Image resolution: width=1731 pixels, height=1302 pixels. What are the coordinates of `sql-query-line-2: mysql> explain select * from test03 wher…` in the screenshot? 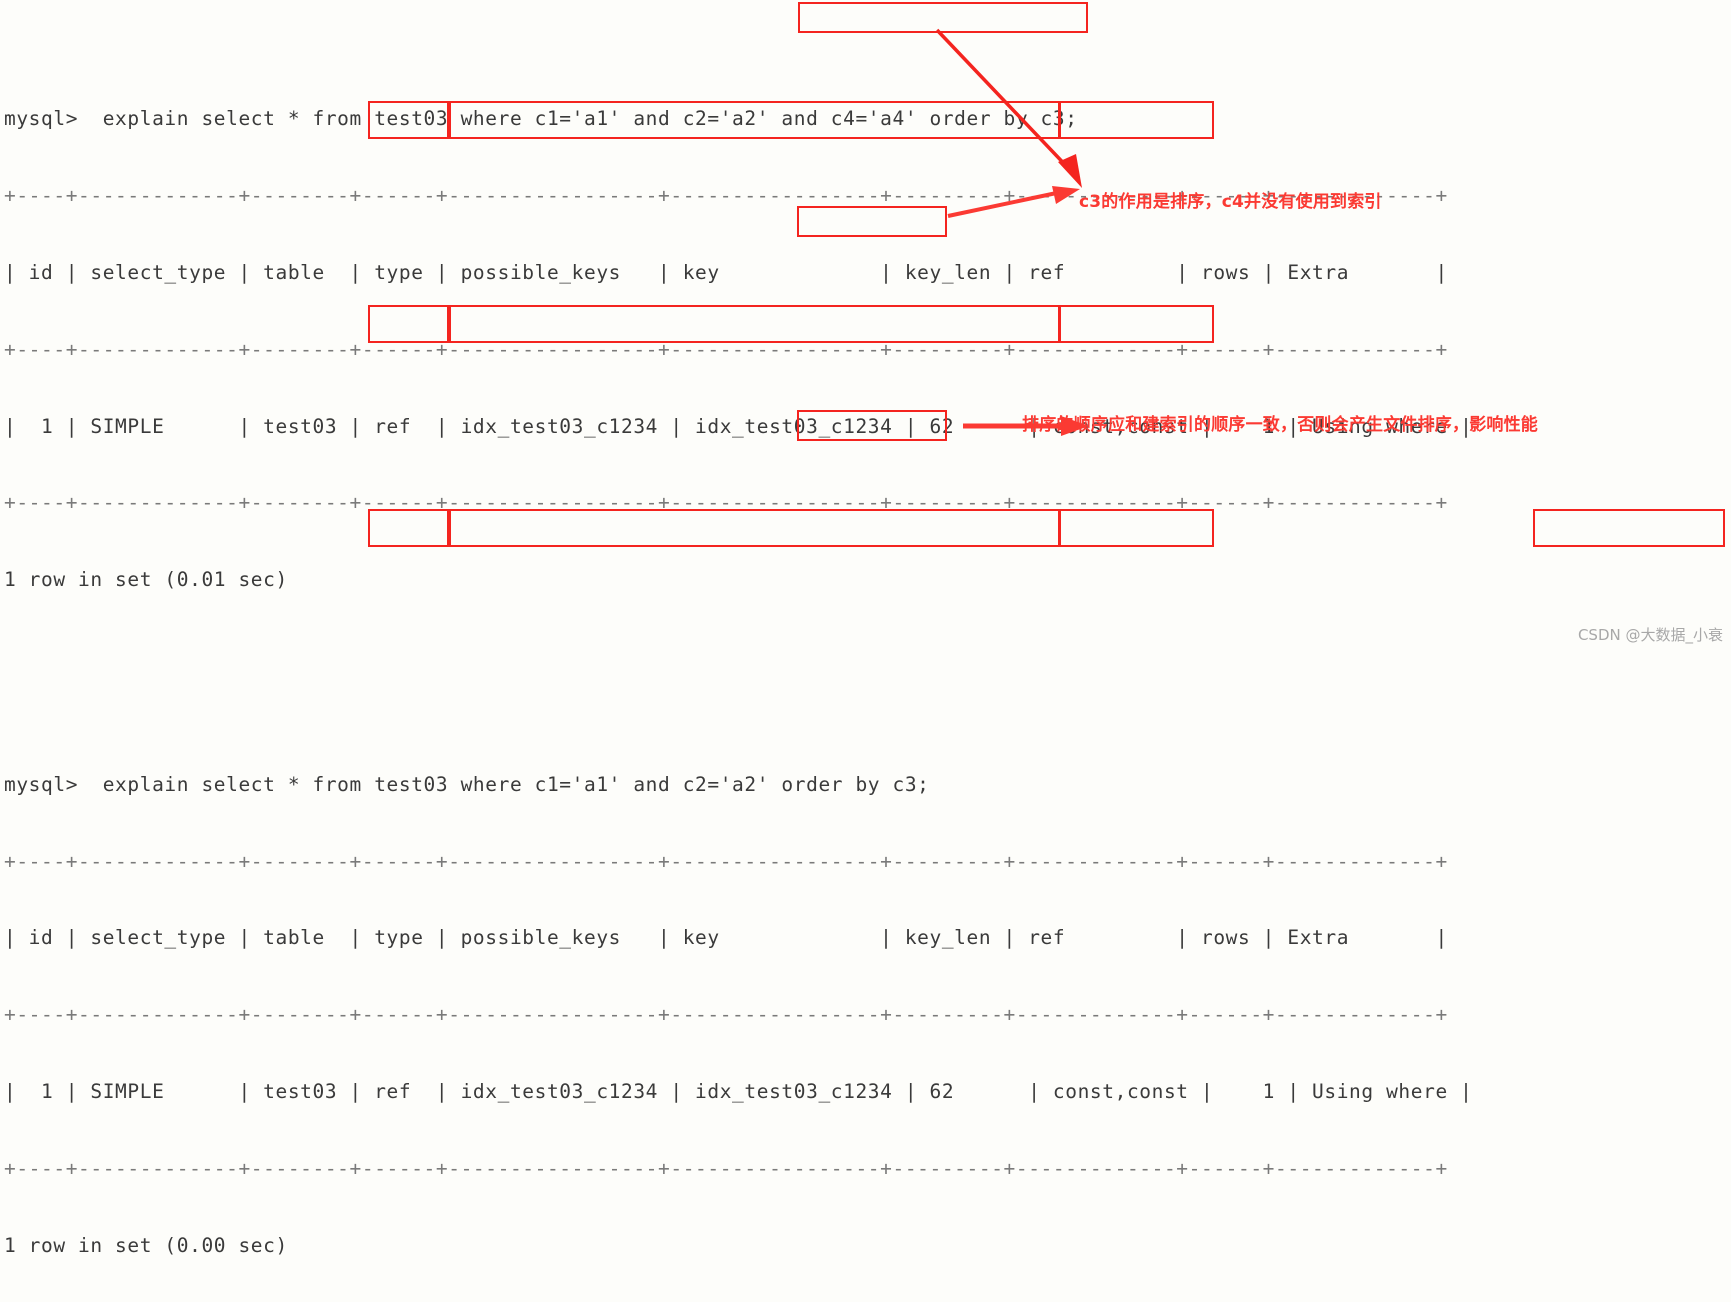 It's located at (467, 784).